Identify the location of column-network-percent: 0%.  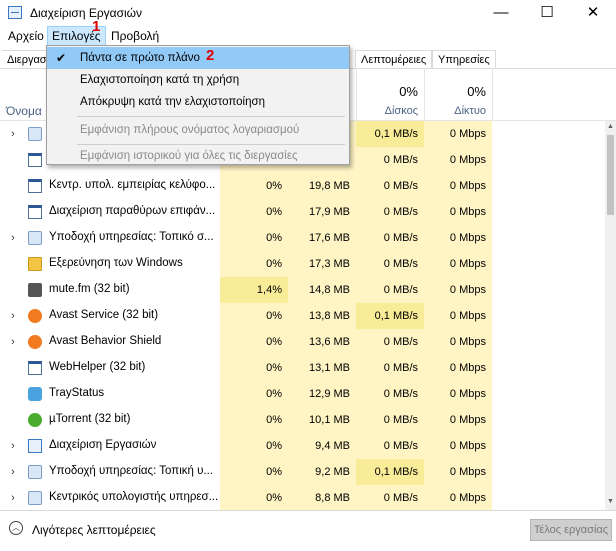
(455, 91).